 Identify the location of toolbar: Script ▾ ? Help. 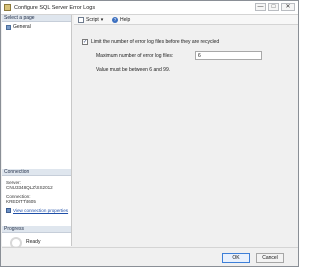
(186, 20).